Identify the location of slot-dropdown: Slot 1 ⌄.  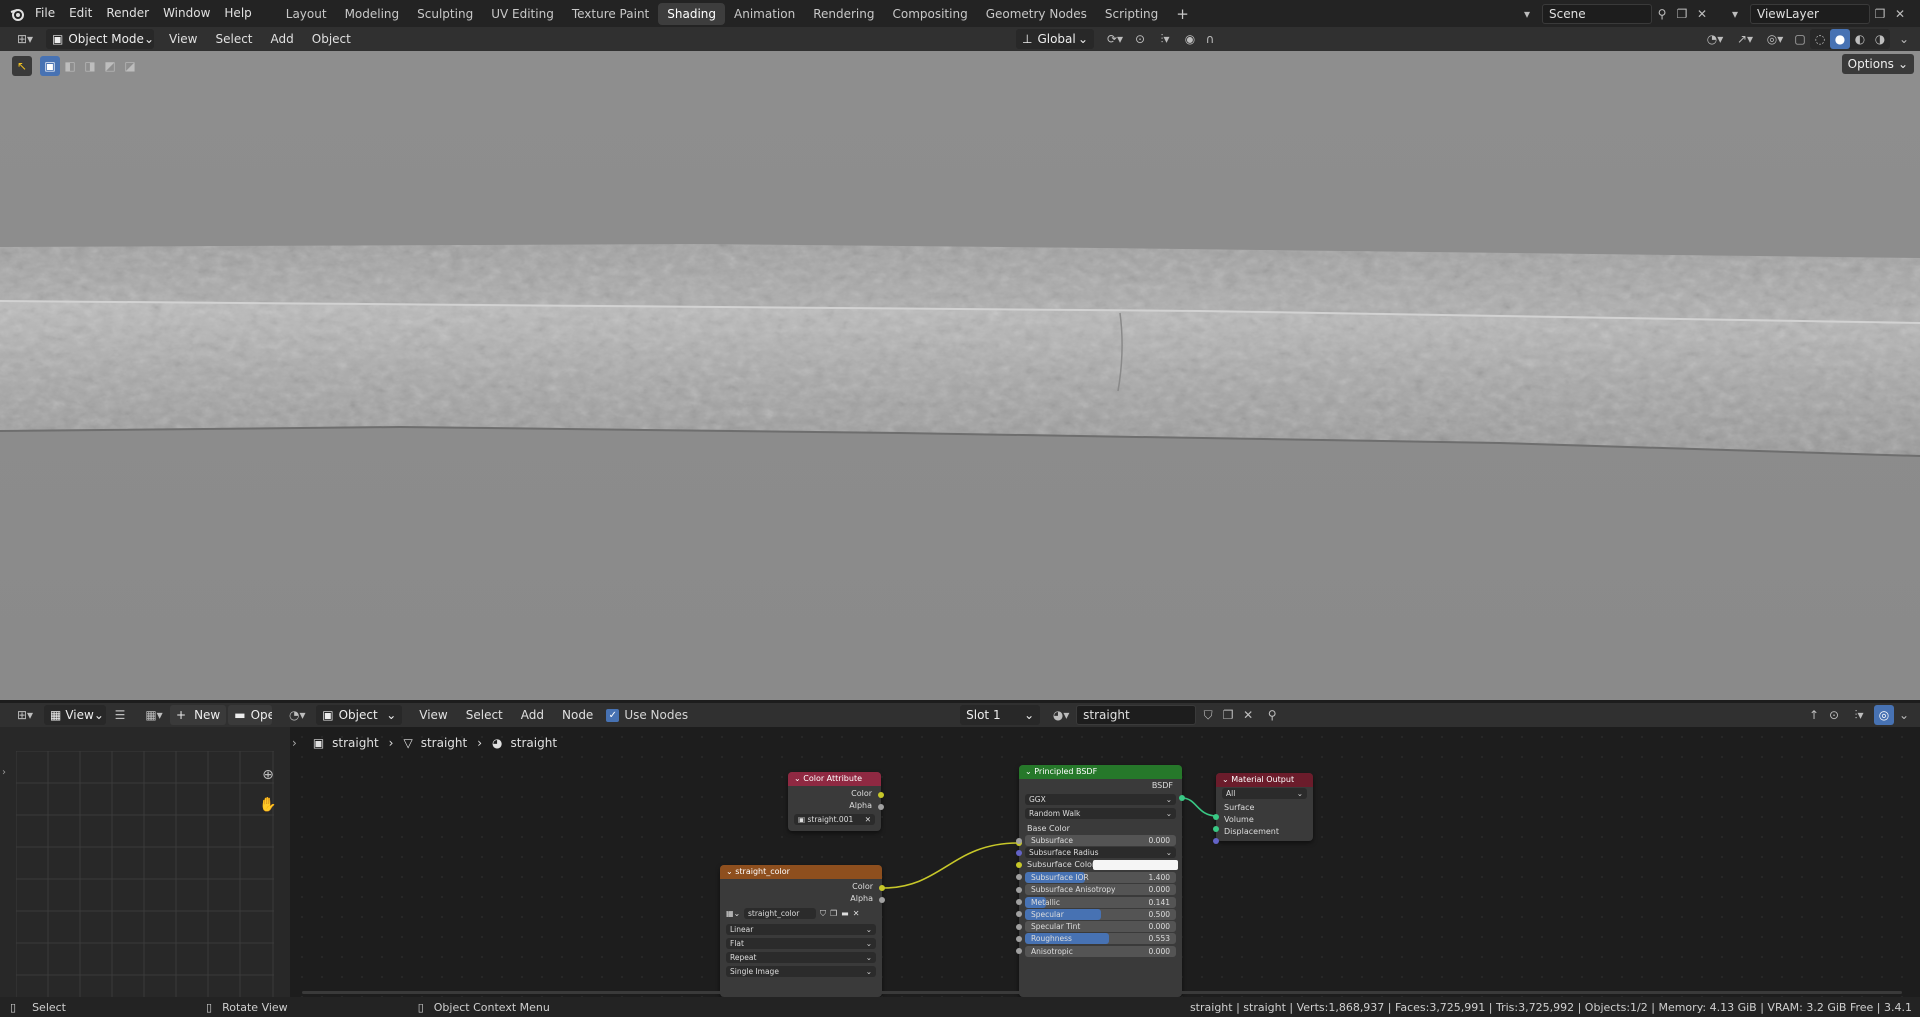
(1000, 715).